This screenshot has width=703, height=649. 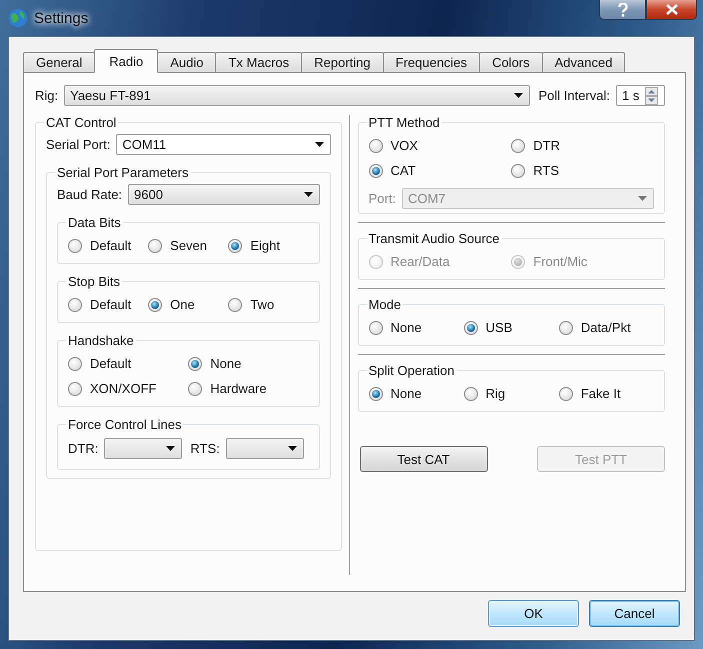 I want to click on group-title: Data Bits, so click(x=94, y=222).